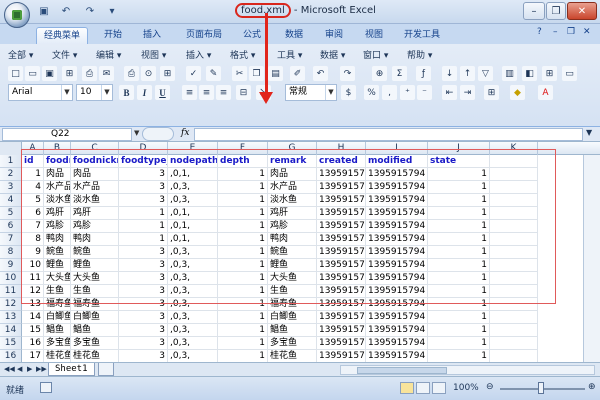 This screenshot has width=600, height=400. What do you see at coordinates (57, 174) in the screenshot?
I see `table-cell: 肉品` at bounding box center [57, 174].